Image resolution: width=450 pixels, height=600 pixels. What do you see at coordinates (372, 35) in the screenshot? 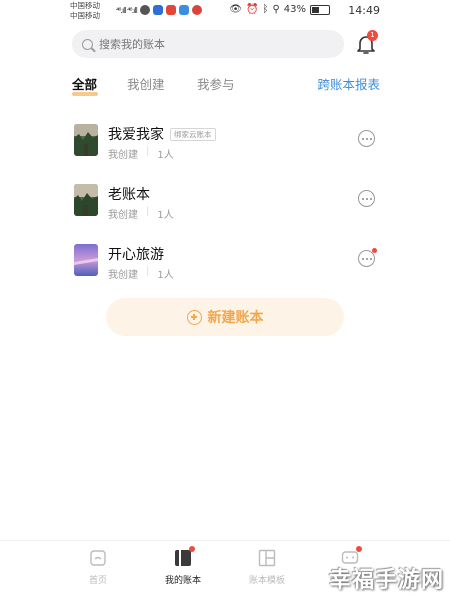
I see `notification-badge: 1` at bounding box center [372, 35].